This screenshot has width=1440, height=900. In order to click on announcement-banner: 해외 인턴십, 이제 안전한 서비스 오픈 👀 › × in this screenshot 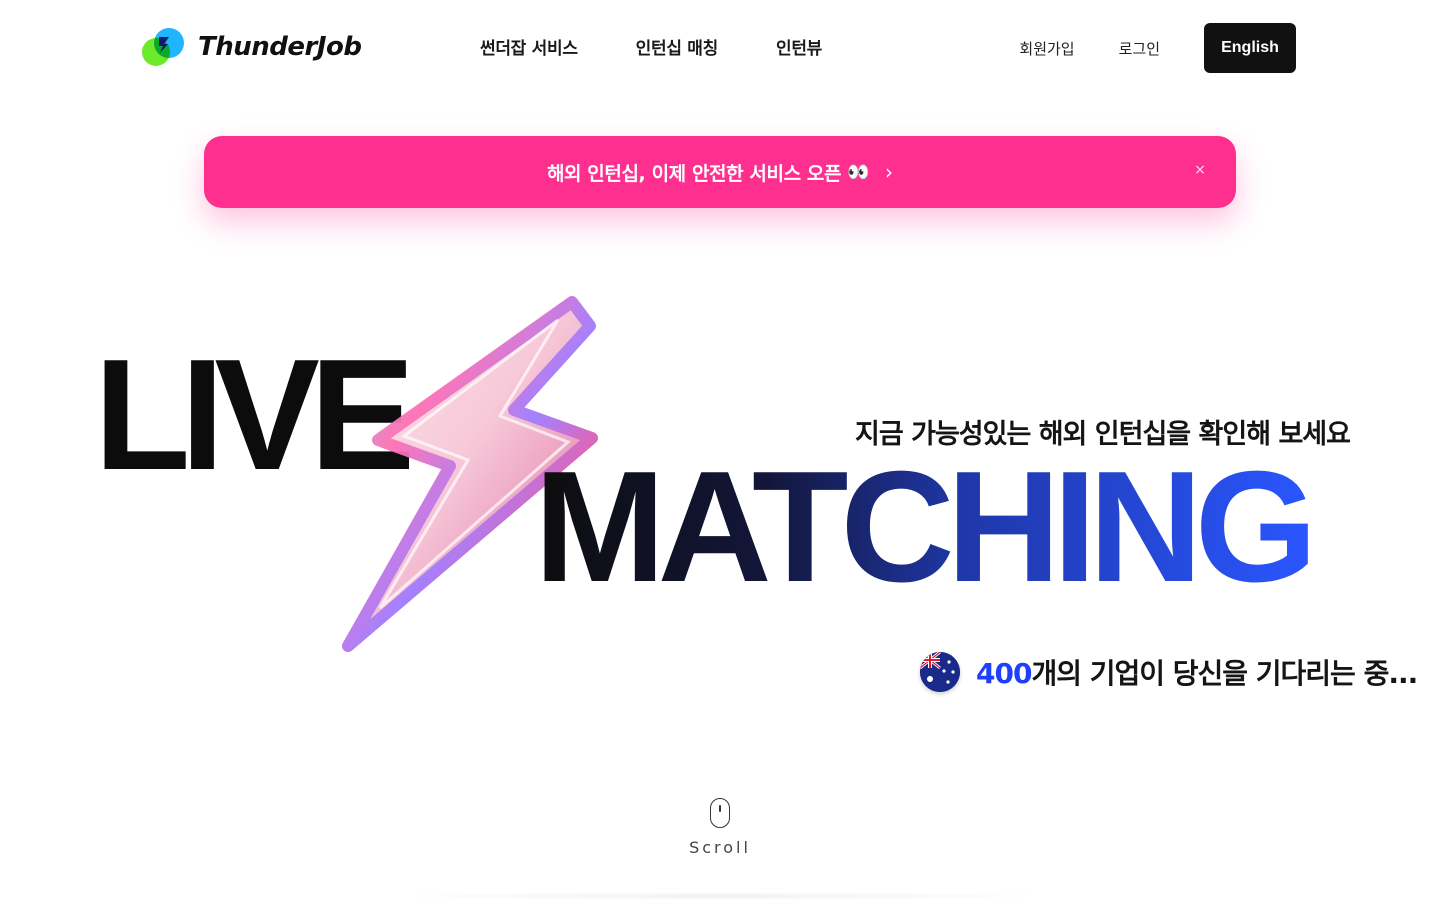, I will do `click(720, 172)`.